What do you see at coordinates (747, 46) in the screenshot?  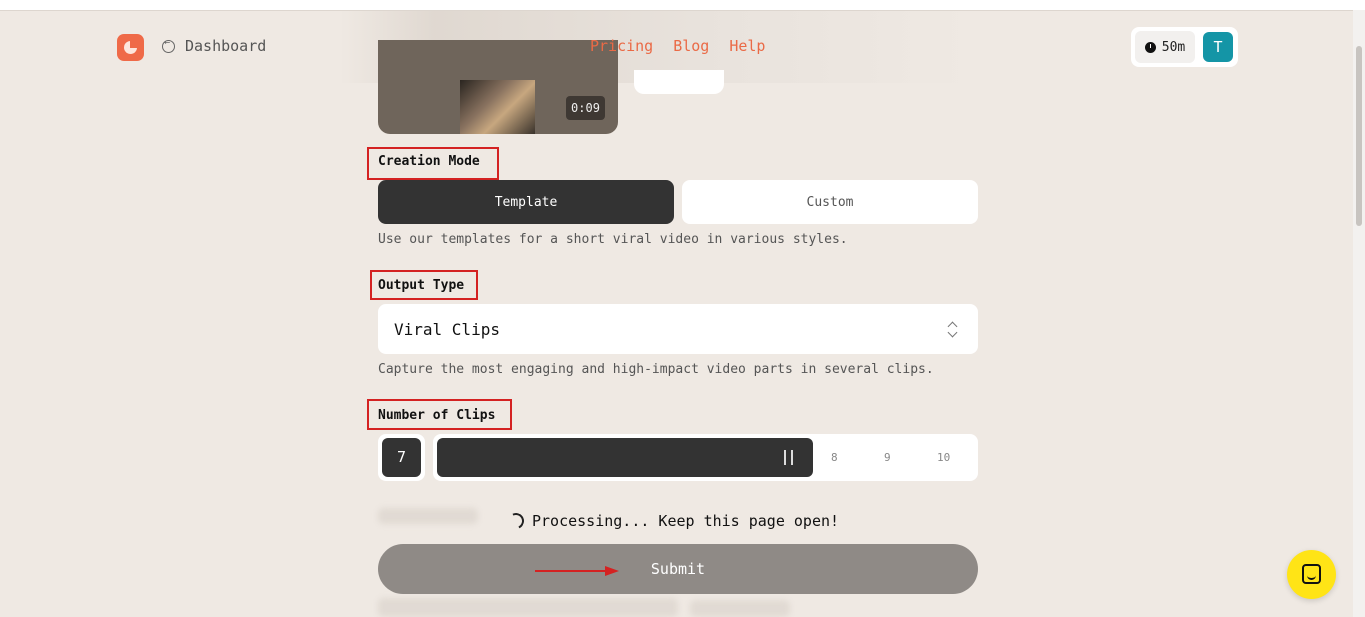 I see `nav-help: Help` at bounding box center [747, 46].